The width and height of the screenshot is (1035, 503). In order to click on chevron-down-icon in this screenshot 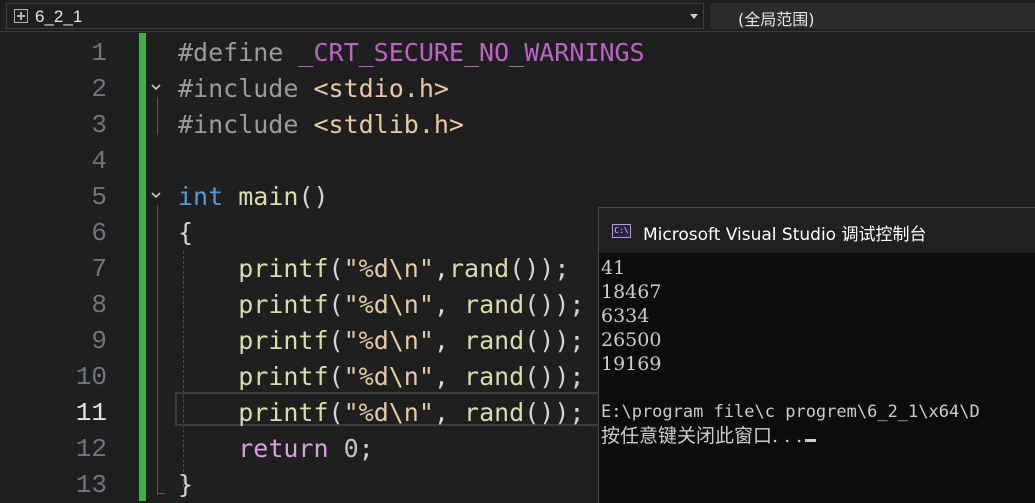, I will do `click(694, 16)`.